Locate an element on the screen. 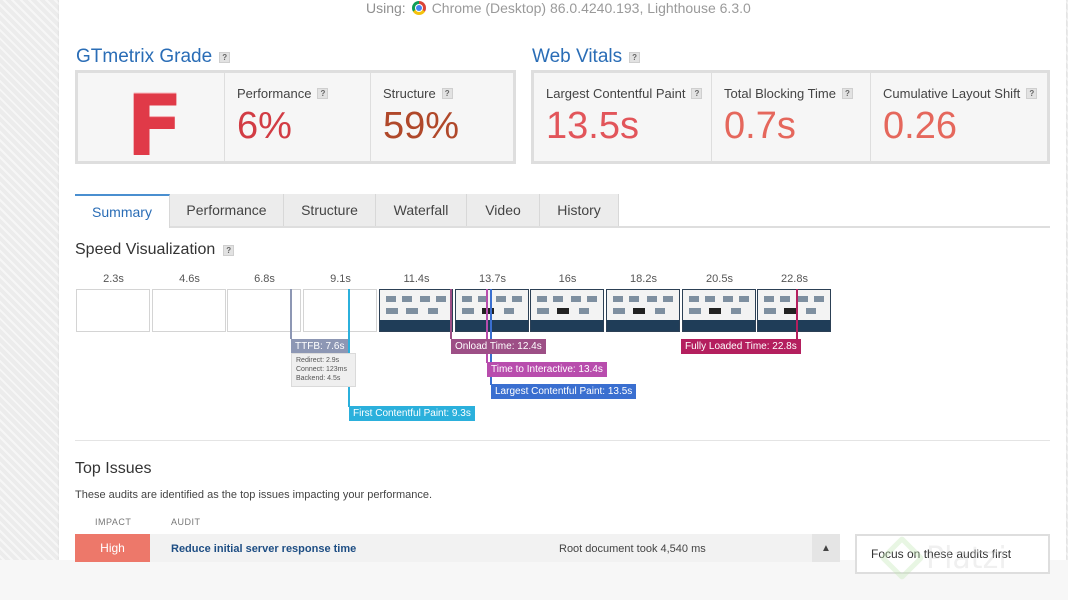 Image resolution: width=1068 pixels, height=600 pixels. audit-name: Reduce initial server response time is located at coordinates (263, 549).